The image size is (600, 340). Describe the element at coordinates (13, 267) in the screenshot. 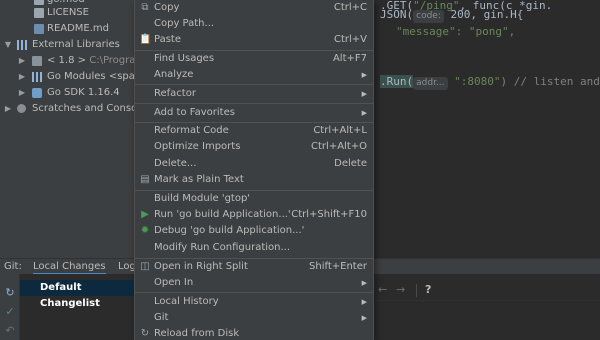

I see `tab-git: Git:` at that location.